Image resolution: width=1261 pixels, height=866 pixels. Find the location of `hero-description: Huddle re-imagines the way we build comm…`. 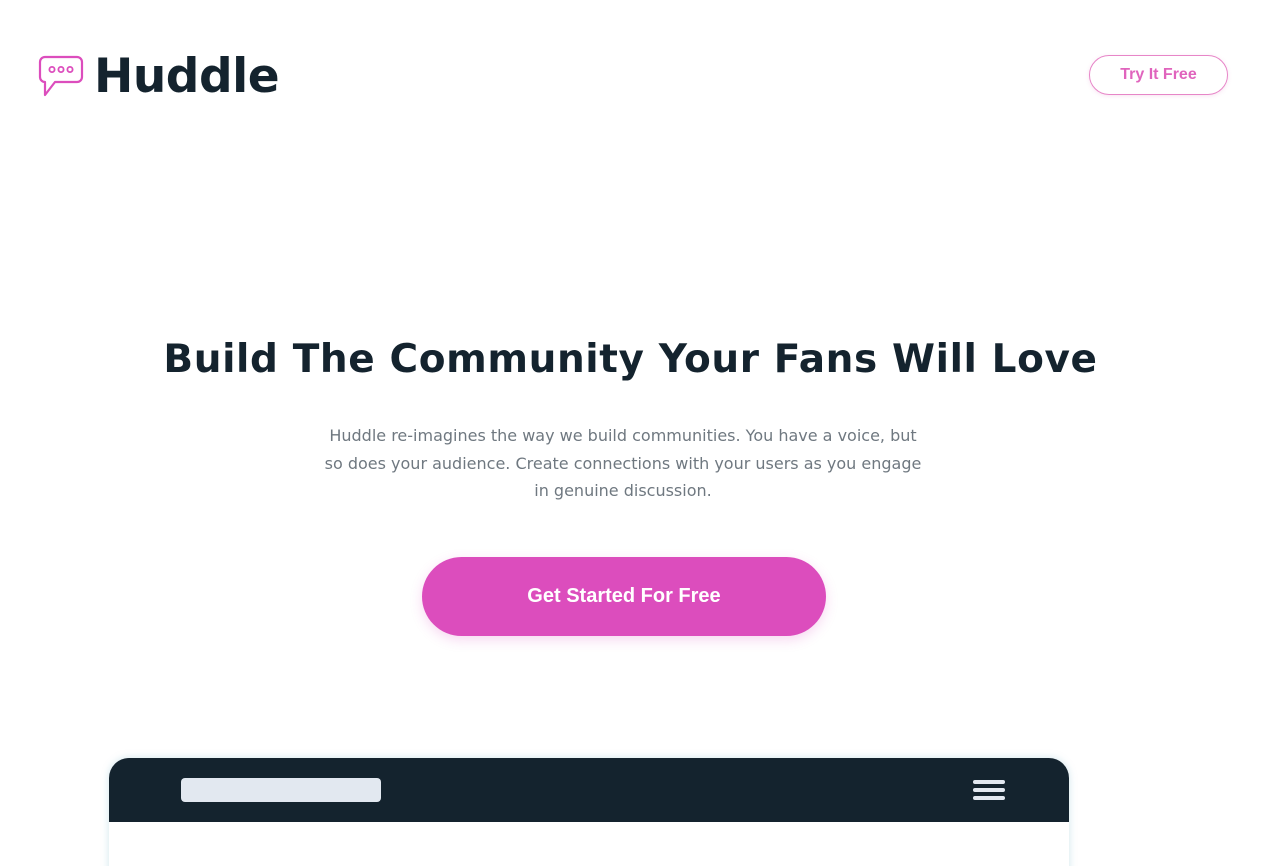

hero-description: Huddle re-imagines the way we build comm… is located at coordinates (623, 463).